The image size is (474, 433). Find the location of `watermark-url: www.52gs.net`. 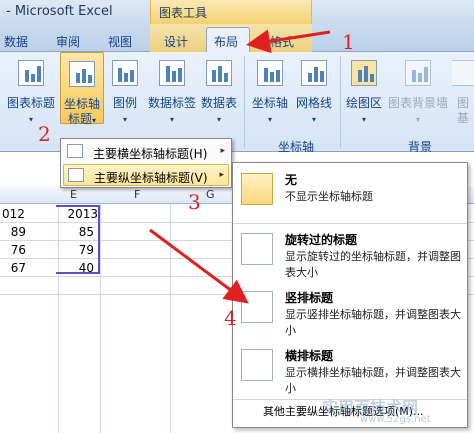

watermark-url: www.52gs.net is located at coordinates (395, 419).